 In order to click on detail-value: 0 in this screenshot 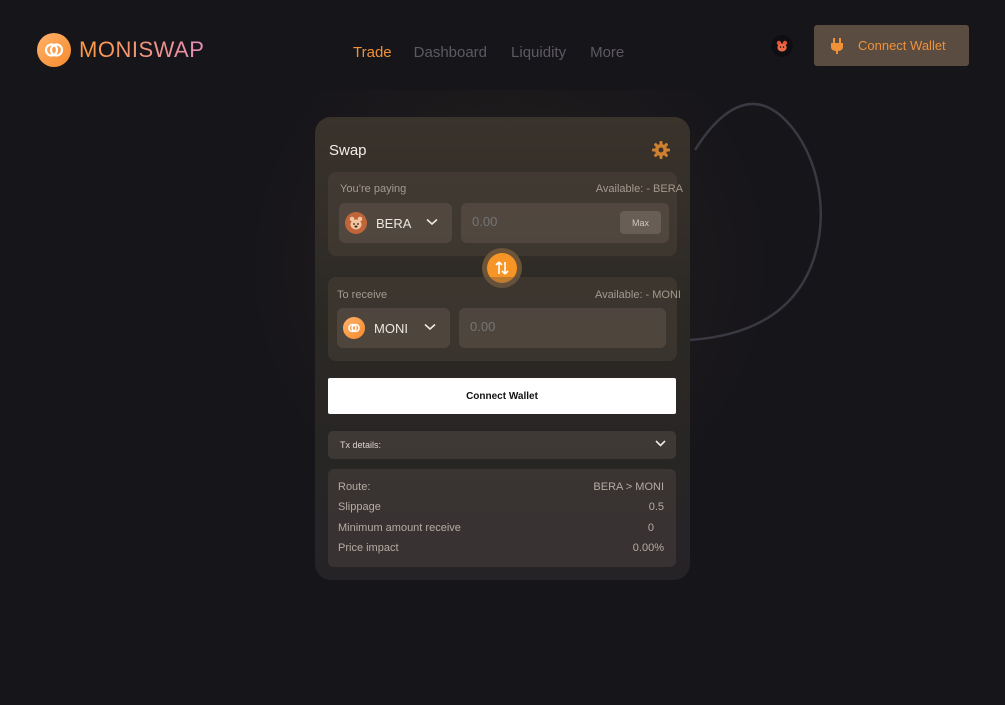, I will do `click(650, 528)`.